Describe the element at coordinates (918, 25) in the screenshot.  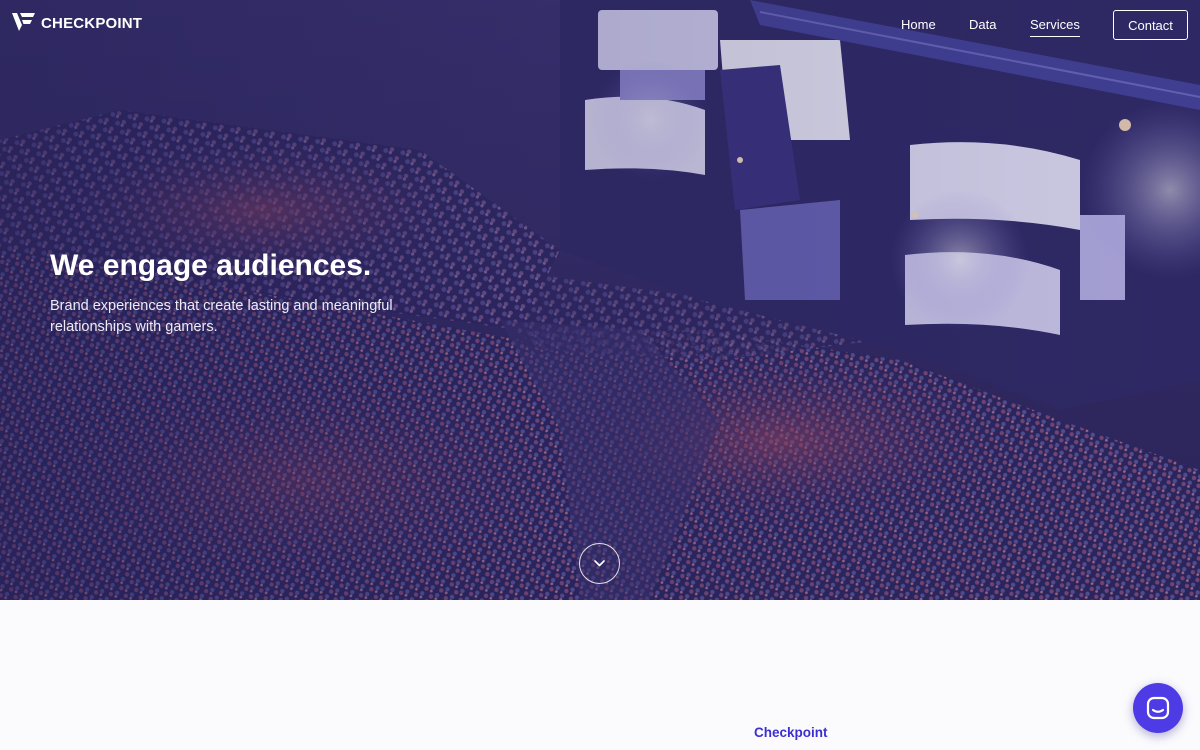
I see `nav-link-home: Home` at that location.